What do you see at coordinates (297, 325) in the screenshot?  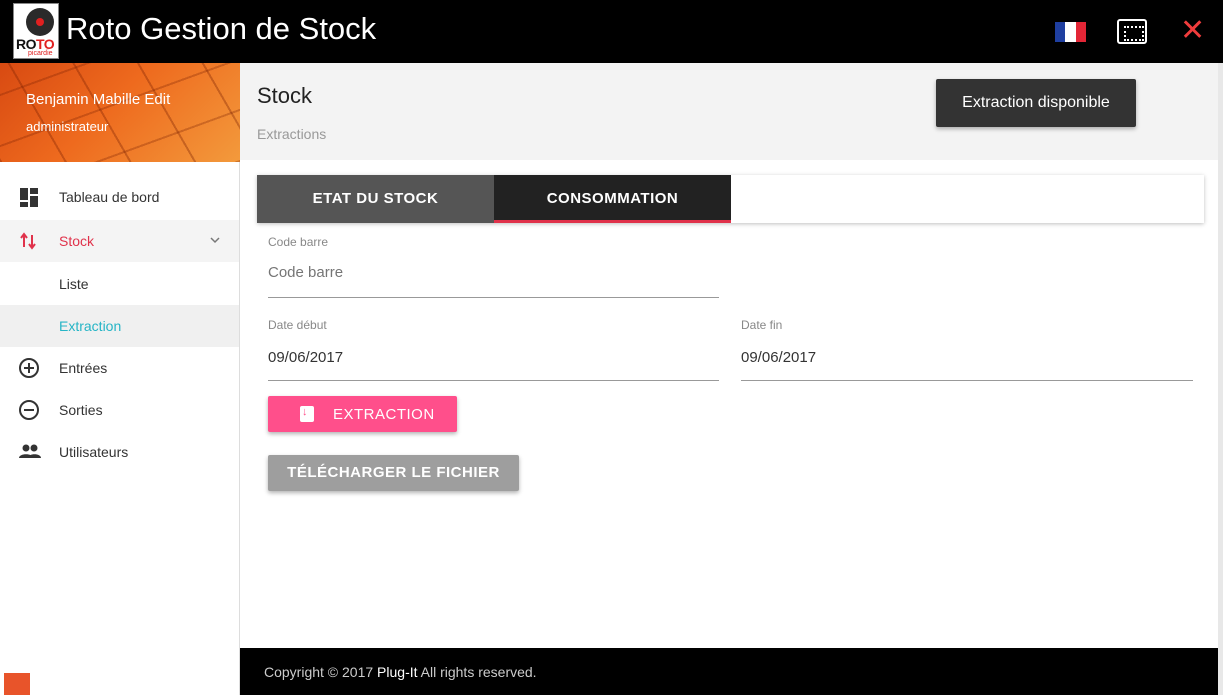 I see `date-start-label: Date début` at bounding box center [297, 325].